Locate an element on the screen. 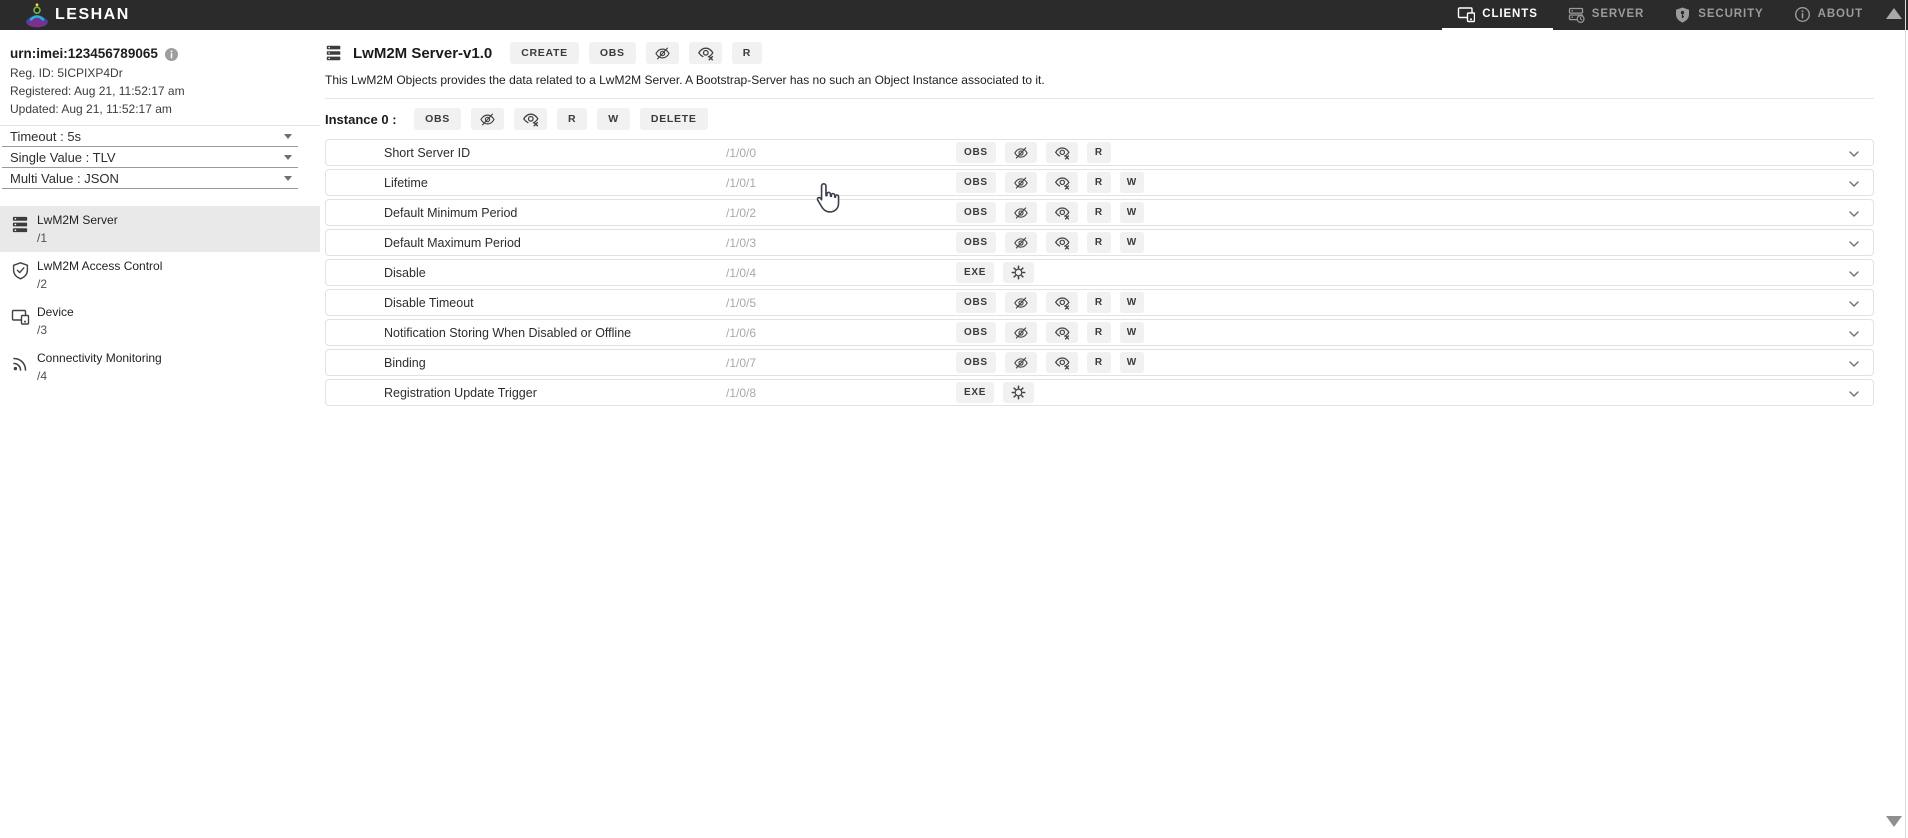 This screenshot has width=1908, height=838. instance-cancel-observe-button is located at coordinates (530, 119).